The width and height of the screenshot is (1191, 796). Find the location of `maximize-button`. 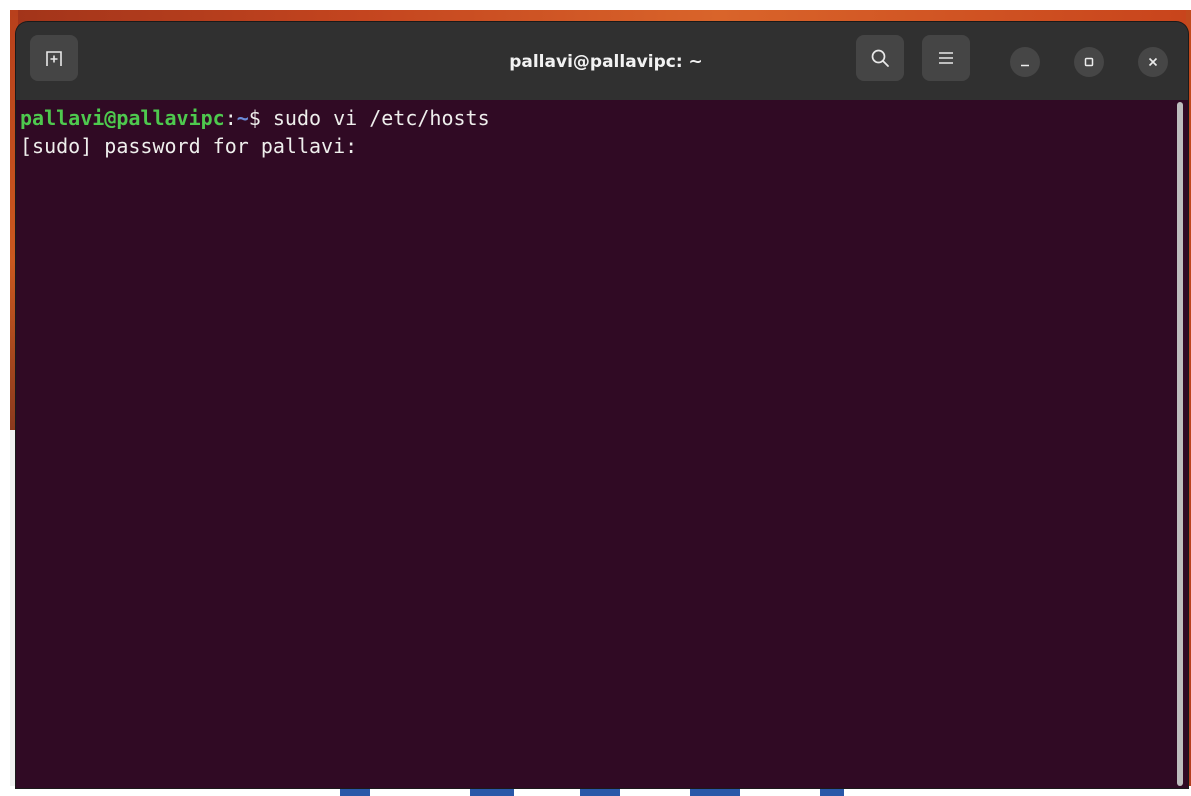

maximize-button is located at coordinates (1089, 62).